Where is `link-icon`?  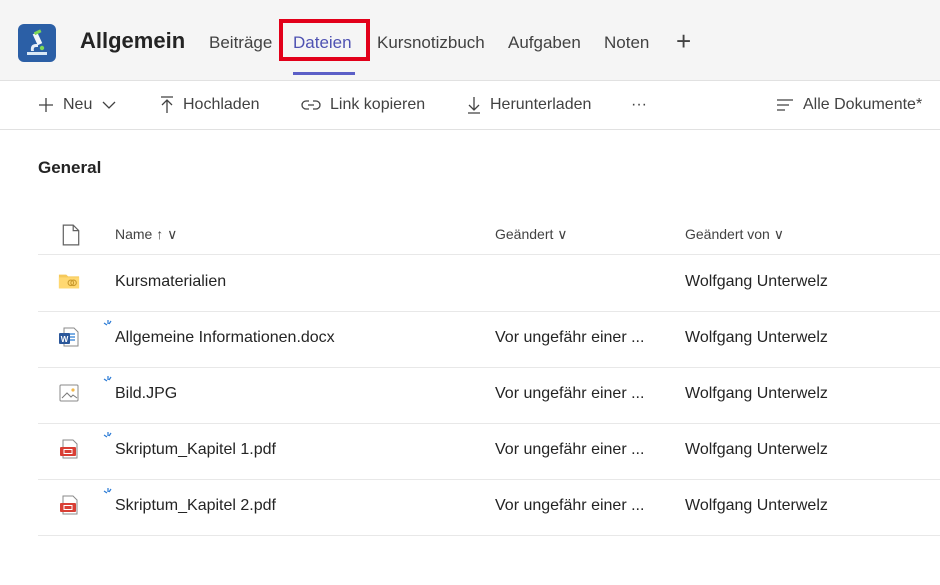 link-icon is located at coordinates (311, 105).